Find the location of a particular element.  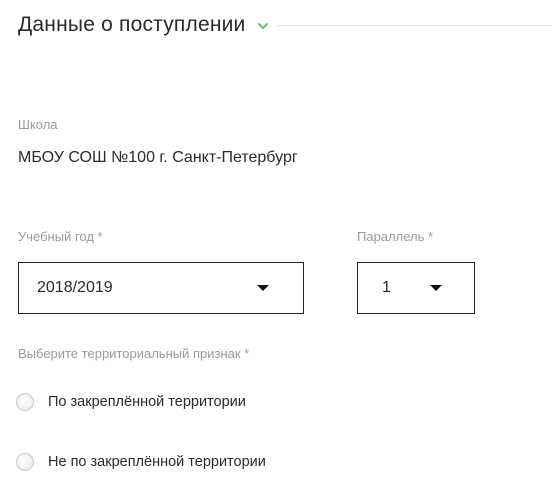

grade-parallel-value: 1 is located at coordinates (386, 287).